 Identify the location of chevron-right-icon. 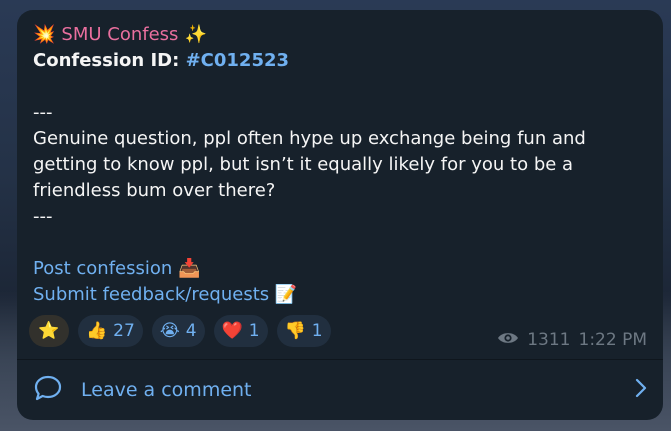
(641, 390).